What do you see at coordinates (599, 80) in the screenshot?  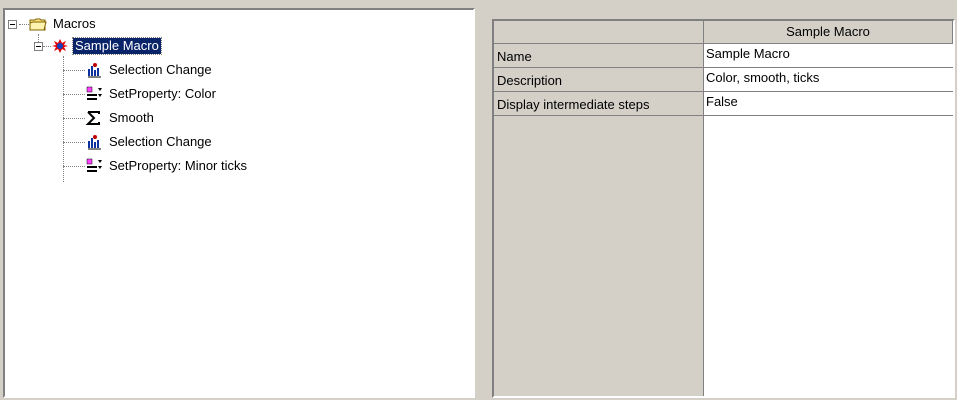 I see `property-name: Description` at bounding box center [599, 80].